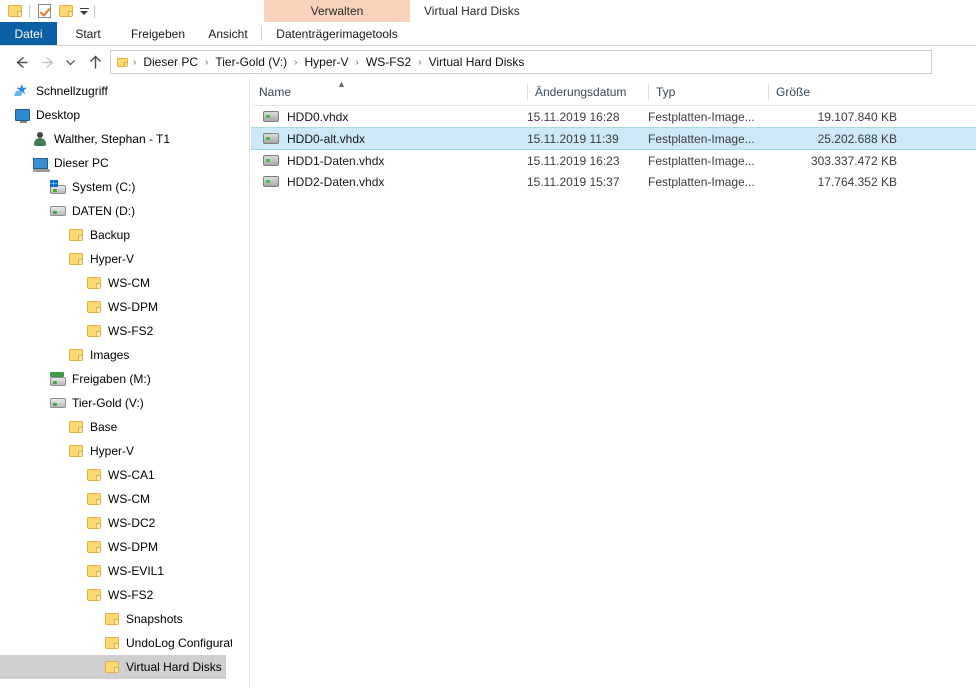 The image size is (976, 688). What do you see at coordinates (393, 181) in the screenshot?
I see `file-name-cell: HDD2-Daten.vhdx` at bounding box center [393, 181].